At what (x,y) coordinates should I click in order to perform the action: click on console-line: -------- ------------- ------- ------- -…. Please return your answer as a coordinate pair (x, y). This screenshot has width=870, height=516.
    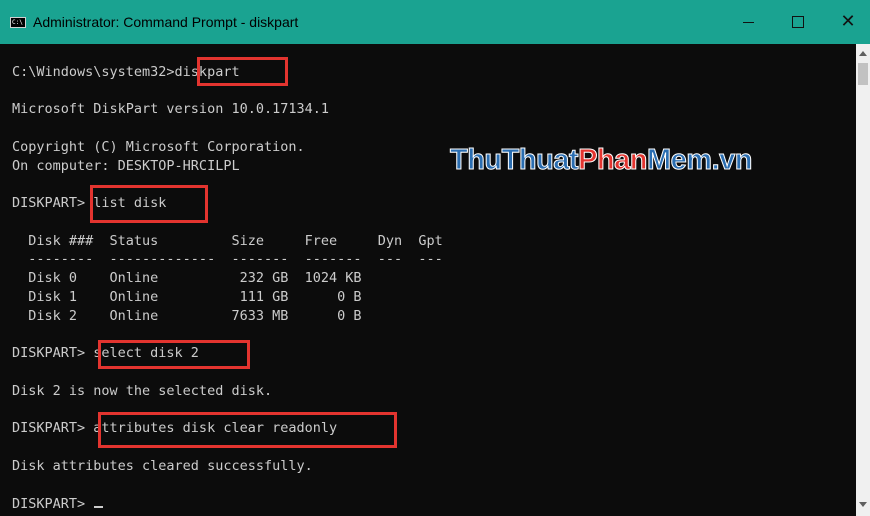
    Looking at the image, I should click on (227, 259).